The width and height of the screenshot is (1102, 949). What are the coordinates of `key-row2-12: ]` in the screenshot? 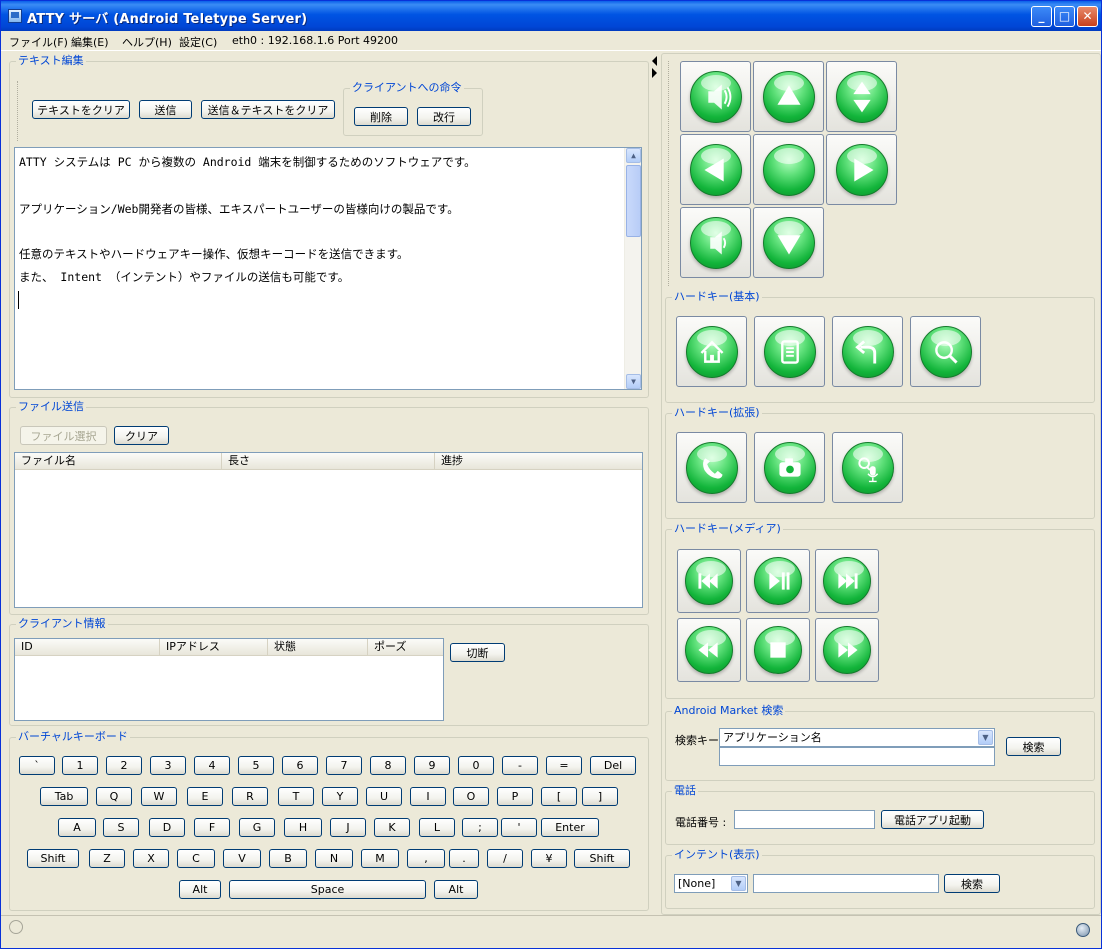 It's located at (600, 796).